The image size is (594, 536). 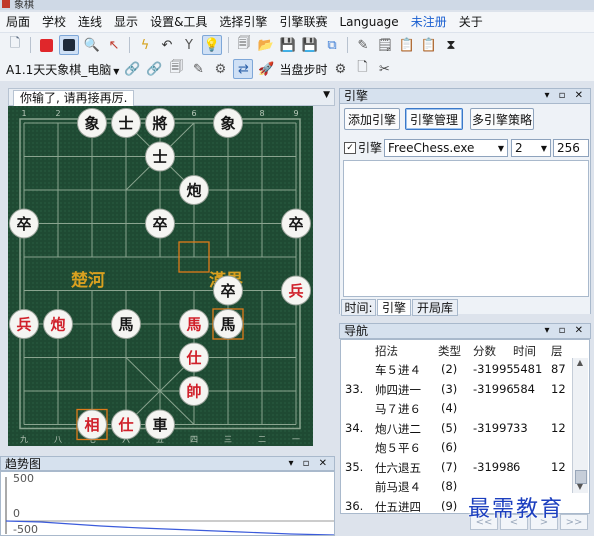 I want to click on menu-school: 学校, so click(x=54, y=22).